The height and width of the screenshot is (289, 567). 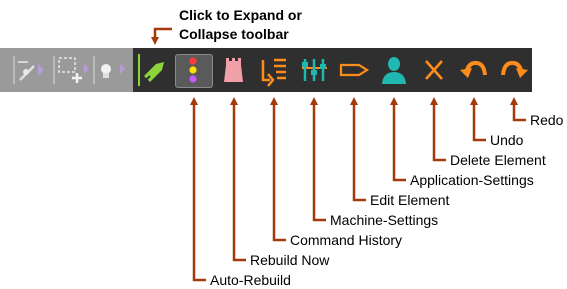 What do you see at coordinates (238, 179) in the screenshot?
I see `arrow-rebuild-now` at bounding box center [238, 179].